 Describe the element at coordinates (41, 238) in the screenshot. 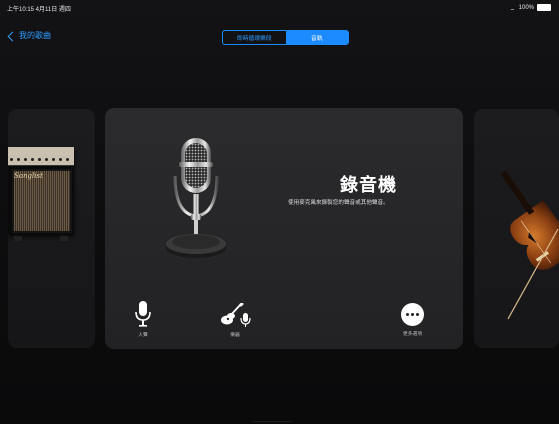

I see `amp-feet` at that location.